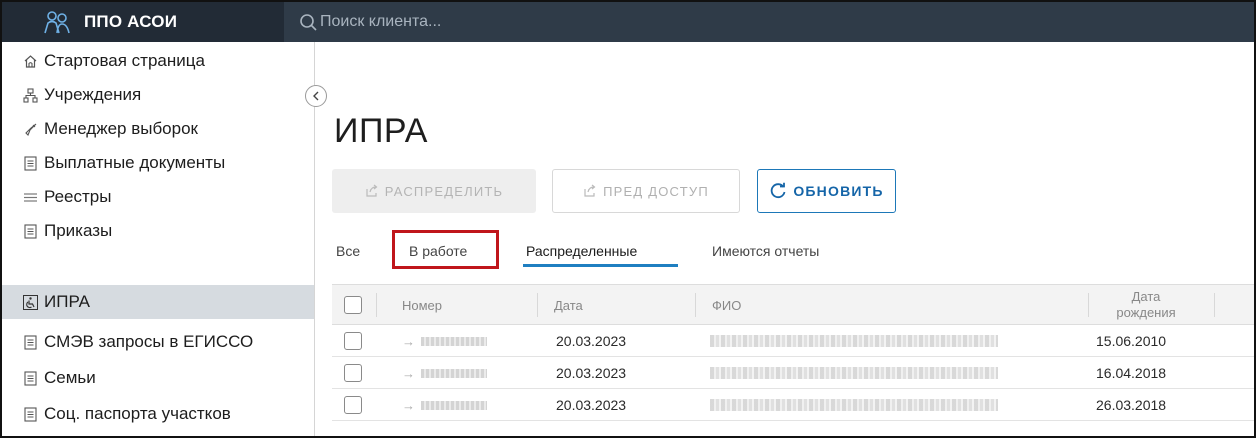  Describe the element at coordinates (1131, 405) in the screenshot. I see `dob-cell: 26.03.2018` at that location.